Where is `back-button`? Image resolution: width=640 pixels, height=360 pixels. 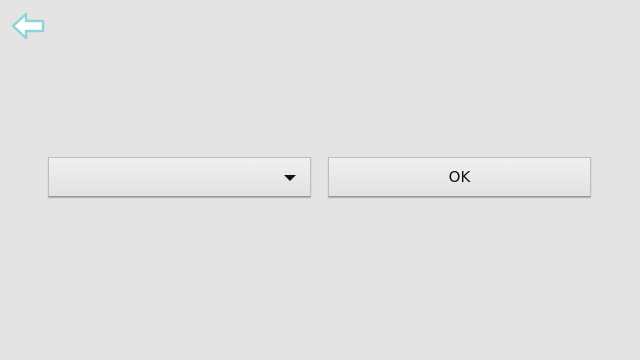 back-button is located at coordinates (28, 26).